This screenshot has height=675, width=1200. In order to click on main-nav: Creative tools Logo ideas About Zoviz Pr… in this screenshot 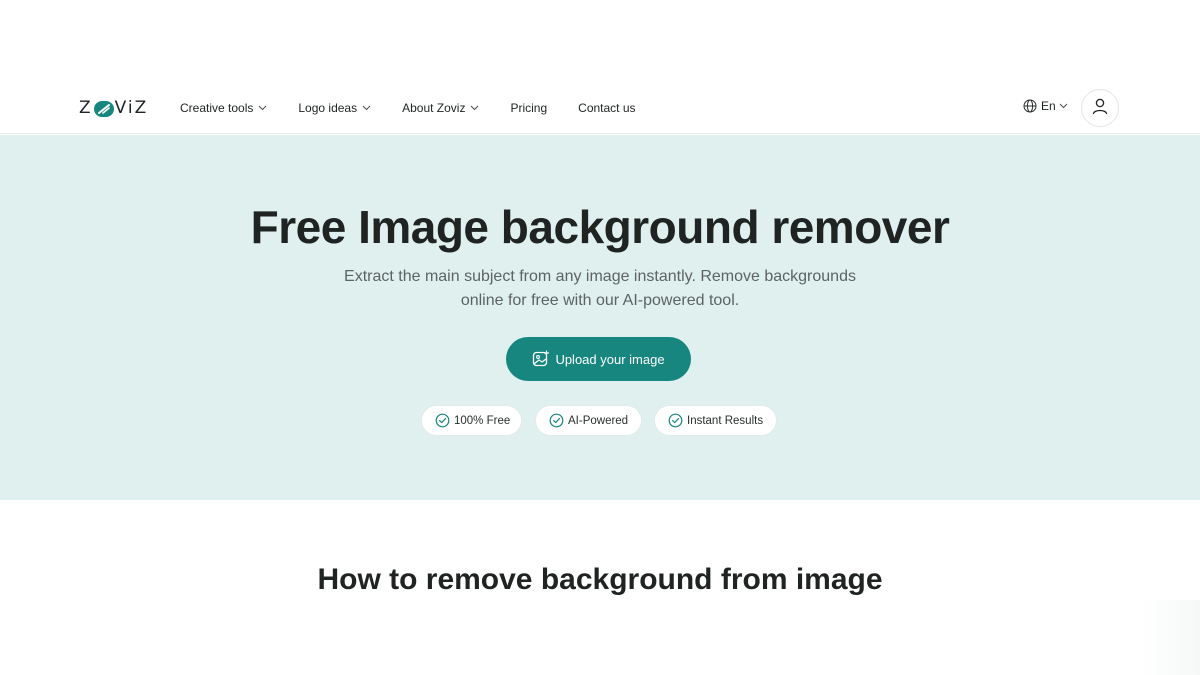, I will do `click(423, 108)`.